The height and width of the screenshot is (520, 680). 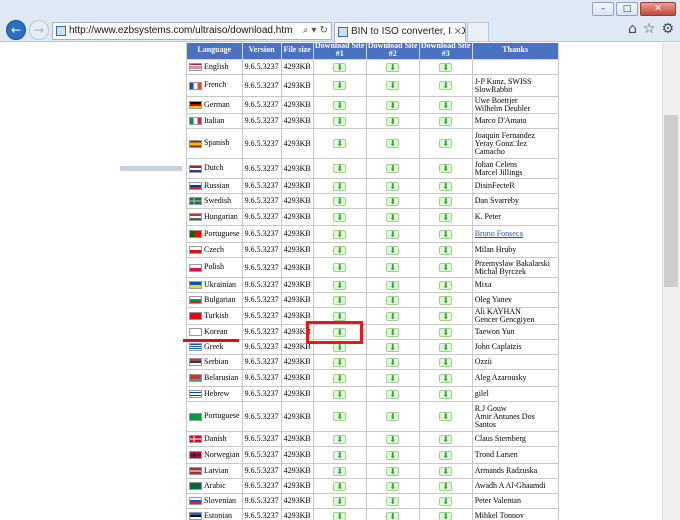 I want to click on cell-thanks: Bruno Fonseca, so click(x=515, y=234).